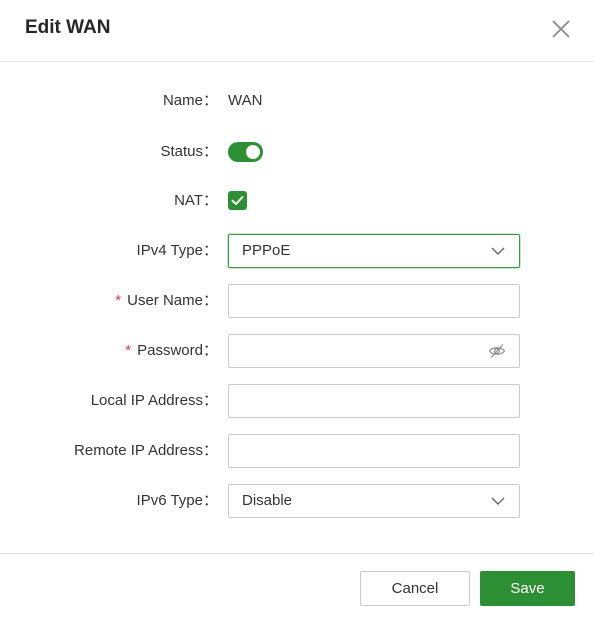 The height and width of the screenshot is (620, 594). What do you see at coordinates (297, 201) in the screenshot?
I see `nat-row: NAT：` at bounding box center [297, 201].